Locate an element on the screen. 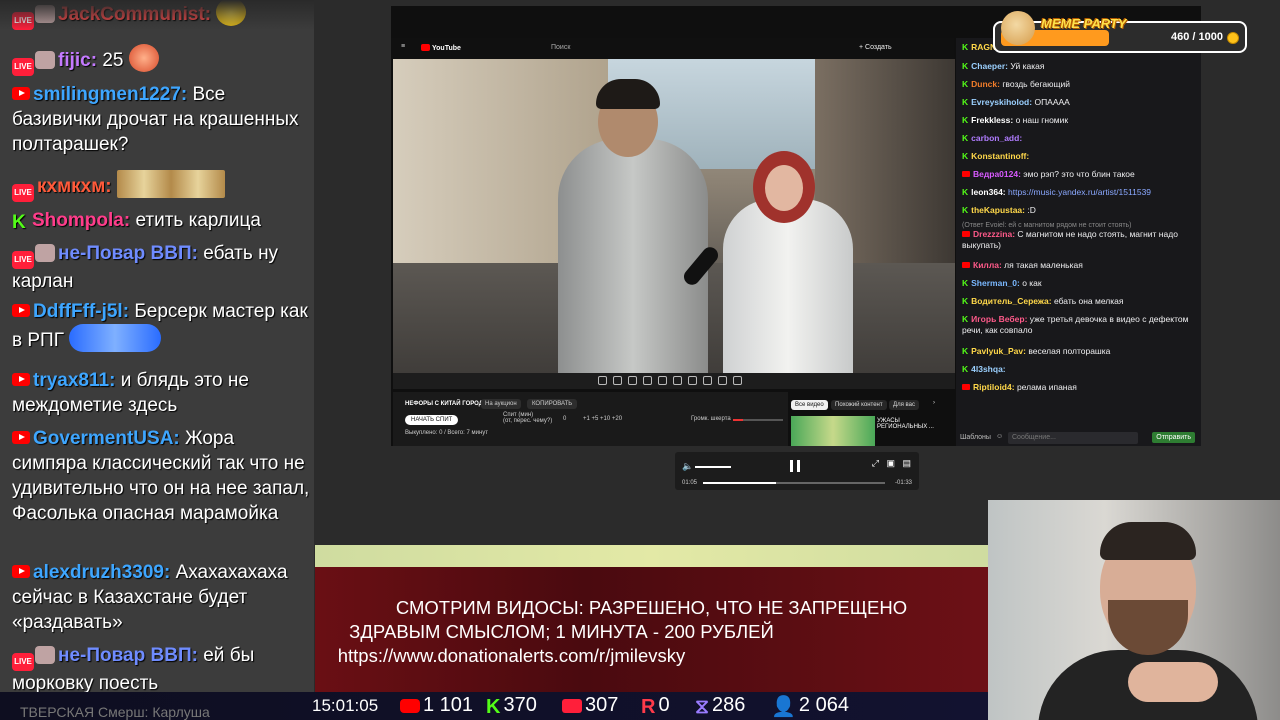 This screenshot has height=720, width=1280. volume-slider: Громк. шкерта is located at coordinates (737, 419).